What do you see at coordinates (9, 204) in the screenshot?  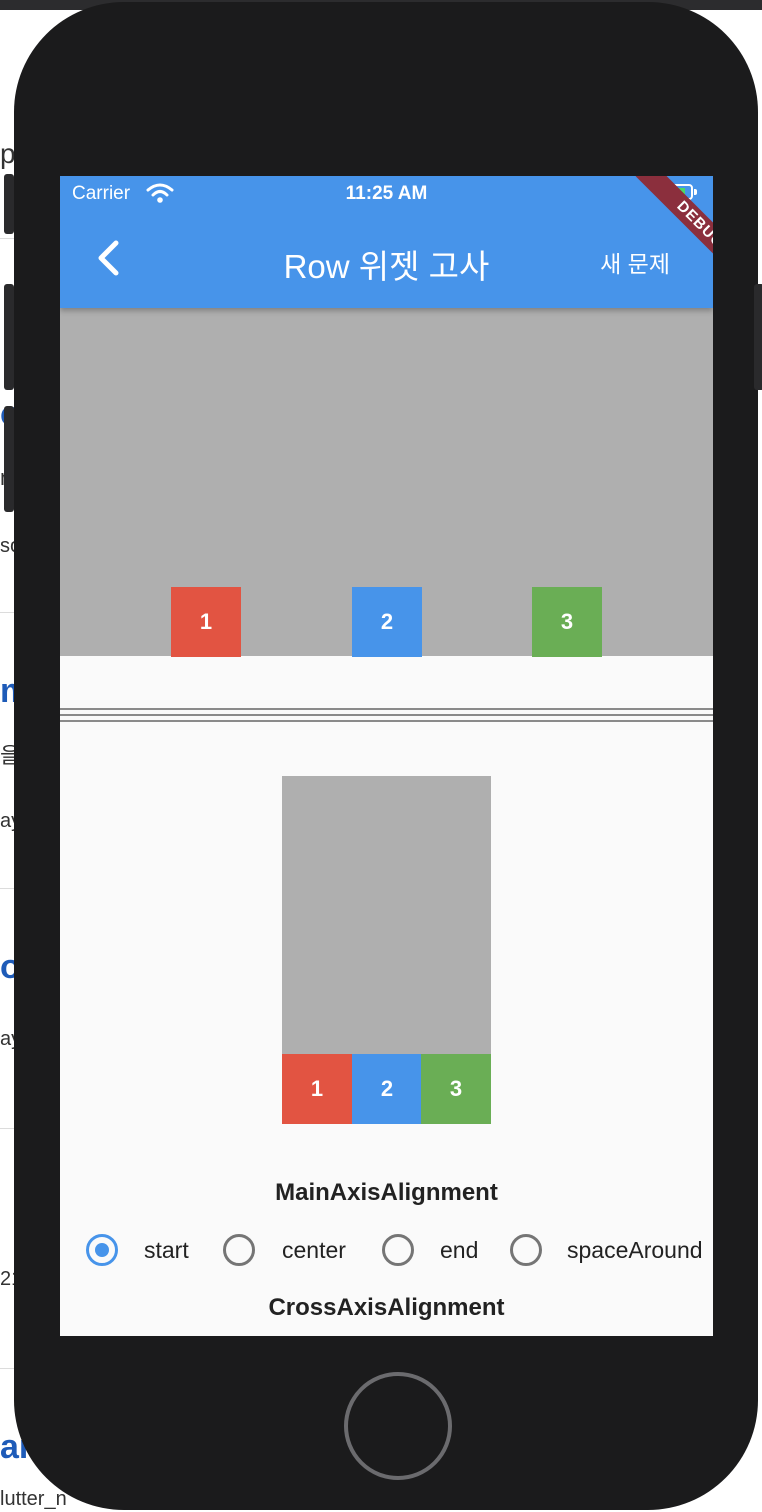 I see `mute-switch` at bounding box center [9, 204].